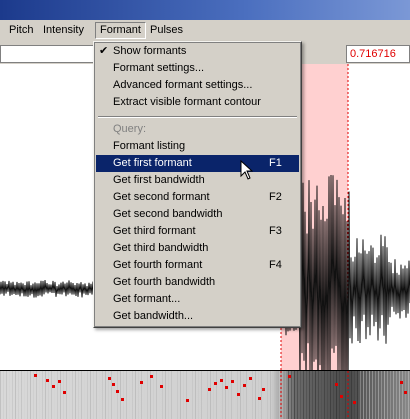 The height and width of the screenshot is (419, 410). What do you see at coordinates (197, 129) in the screenshot?
I see `menu-header-query: Query:` at bounding box center [197, 129].